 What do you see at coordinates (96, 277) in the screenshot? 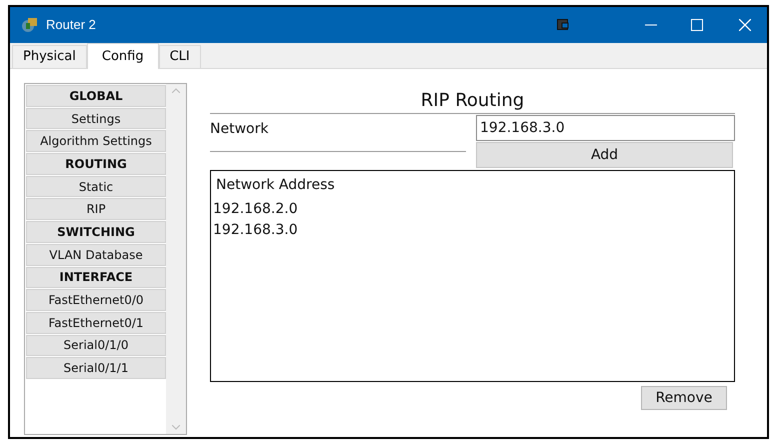
I see `sidebar-header: INTERFACE` at bounding box center [96, 277].